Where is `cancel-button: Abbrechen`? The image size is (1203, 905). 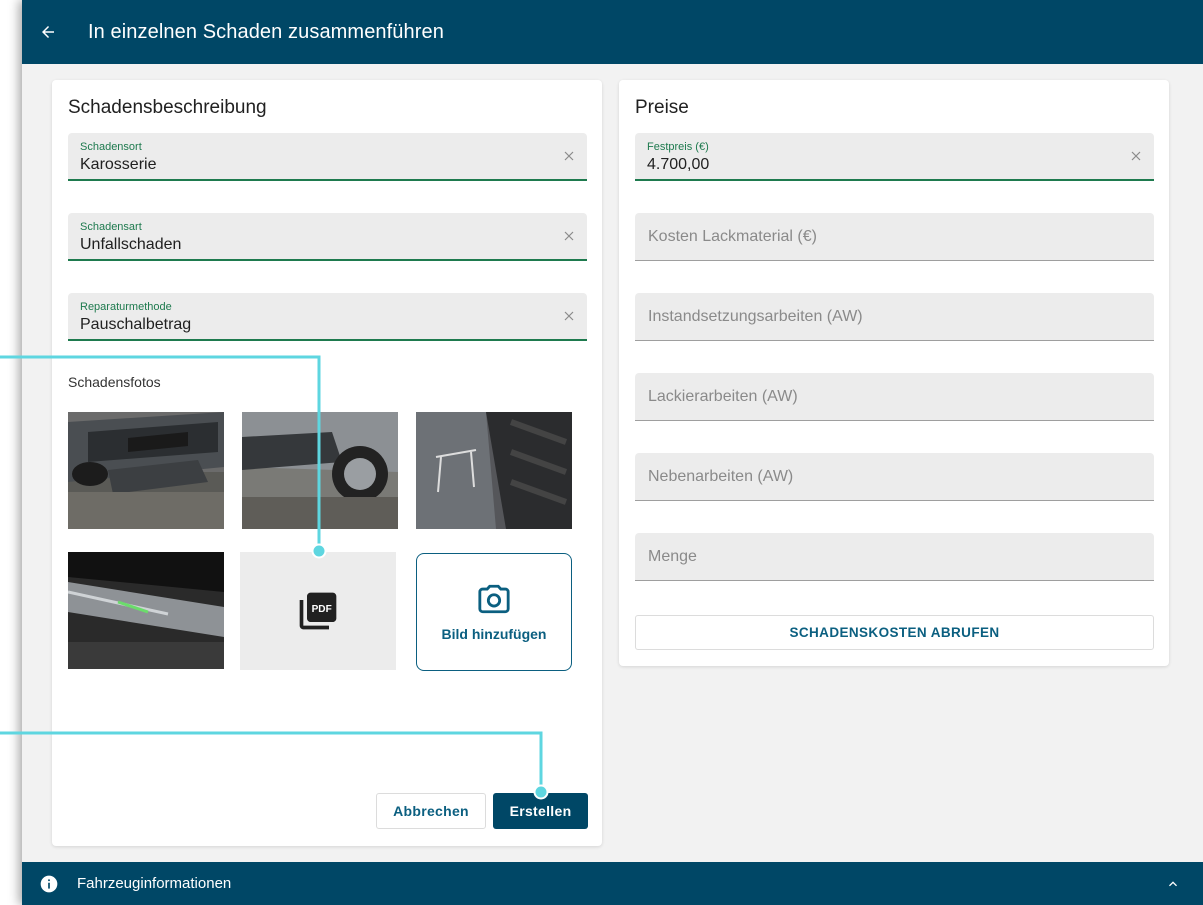
cancel-button: Abbrechen is located at coordinates (431, 811).